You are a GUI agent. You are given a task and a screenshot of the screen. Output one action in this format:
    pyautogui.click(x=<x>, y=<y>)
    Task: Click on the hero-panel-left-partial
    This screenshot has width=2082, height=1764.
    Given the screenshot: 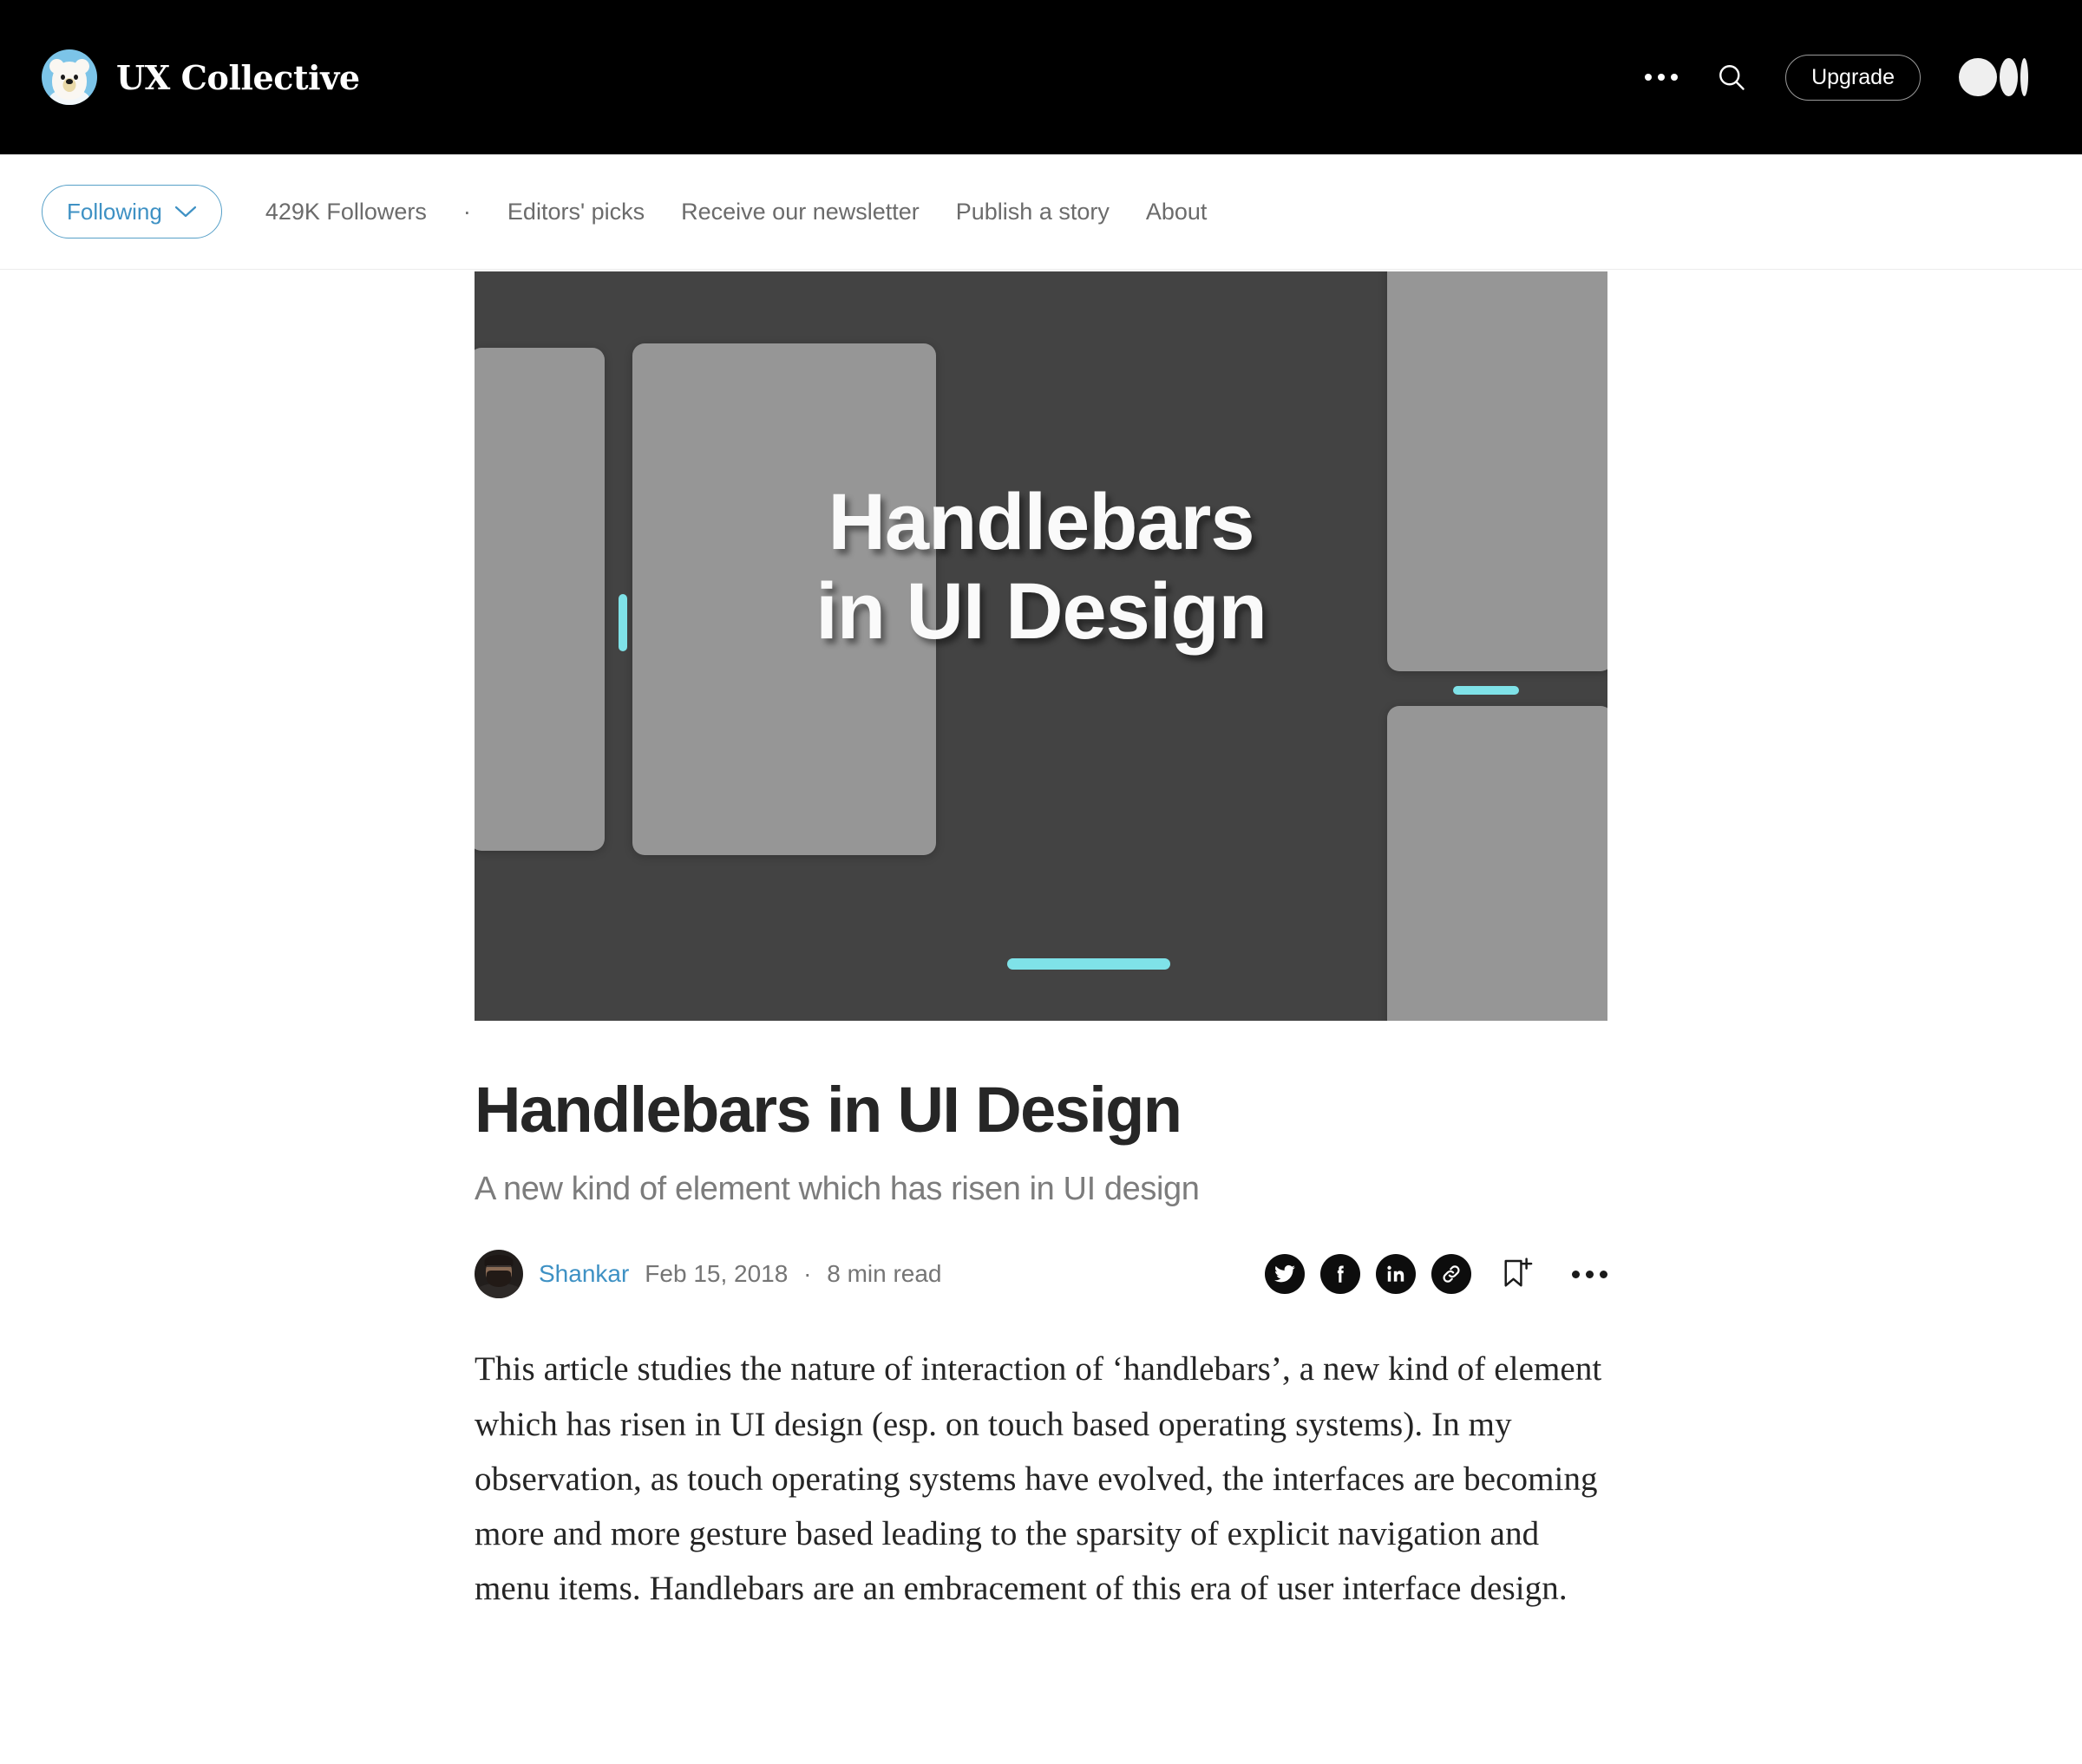 What is the action you would take?
    pyautogui.click(x=540, y=599)
    